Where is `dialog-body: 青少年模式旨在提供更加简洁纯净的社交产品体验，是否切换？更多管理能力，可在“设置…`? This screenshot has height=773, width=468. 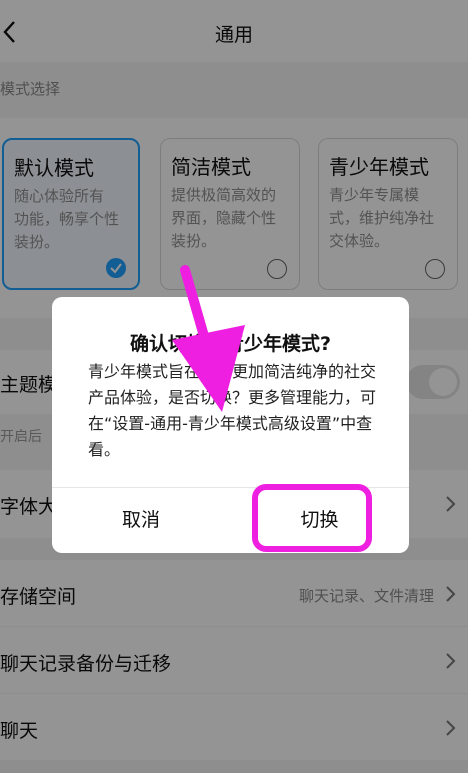 dialog-body: 青少年模式旨在提供更加简洁纯净的社交产品体验，是否切换？更多管理能力，可在“设置… is located at coordinates (232, 410).